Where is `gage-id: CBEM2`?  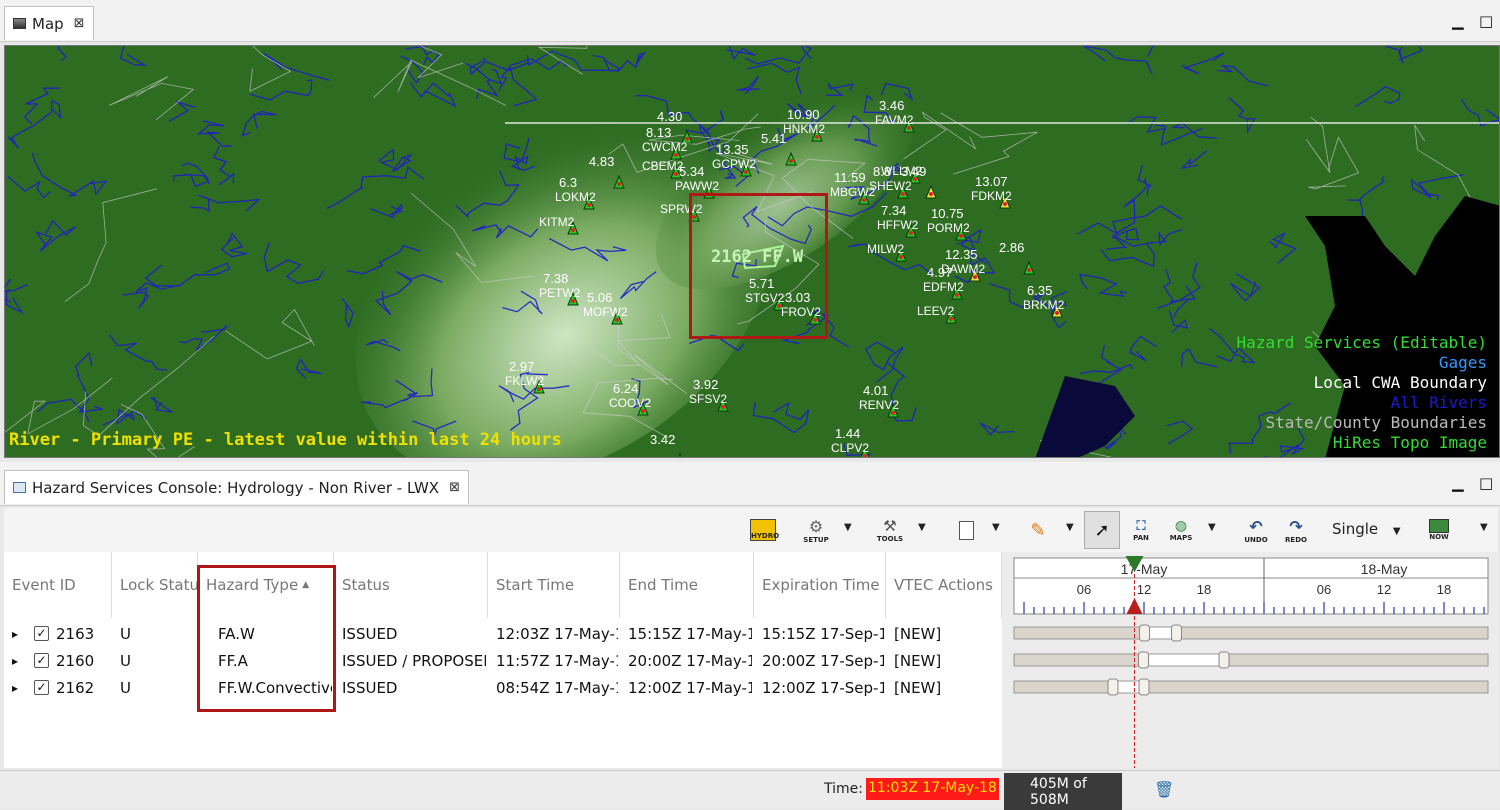 gage-id: CBEM2 is located at coordinates (663, 166).